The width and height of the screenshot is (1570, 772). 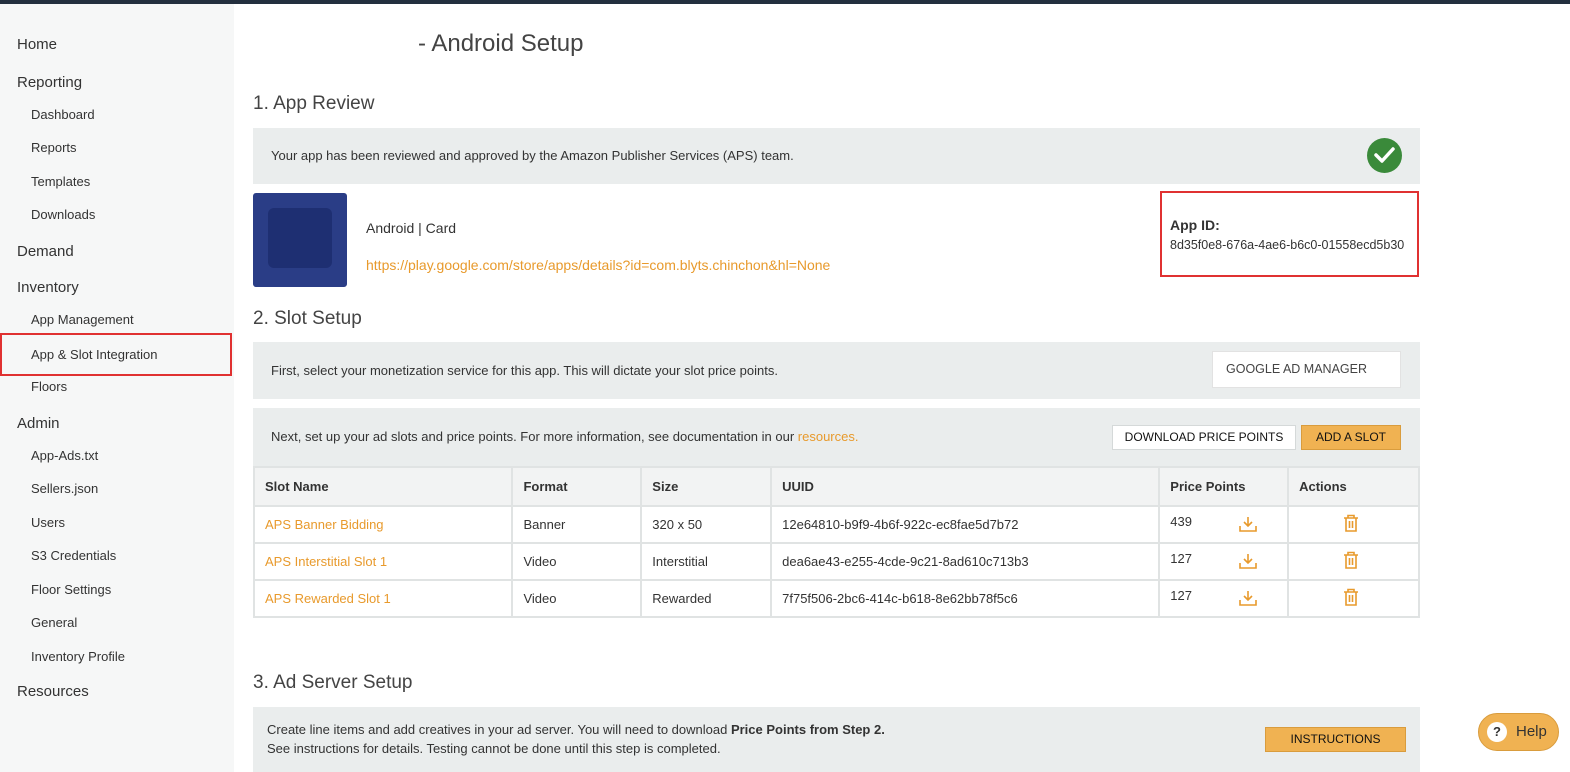 I want to click on sidebar-item-floors: Floors, so click(x=131, y=387).